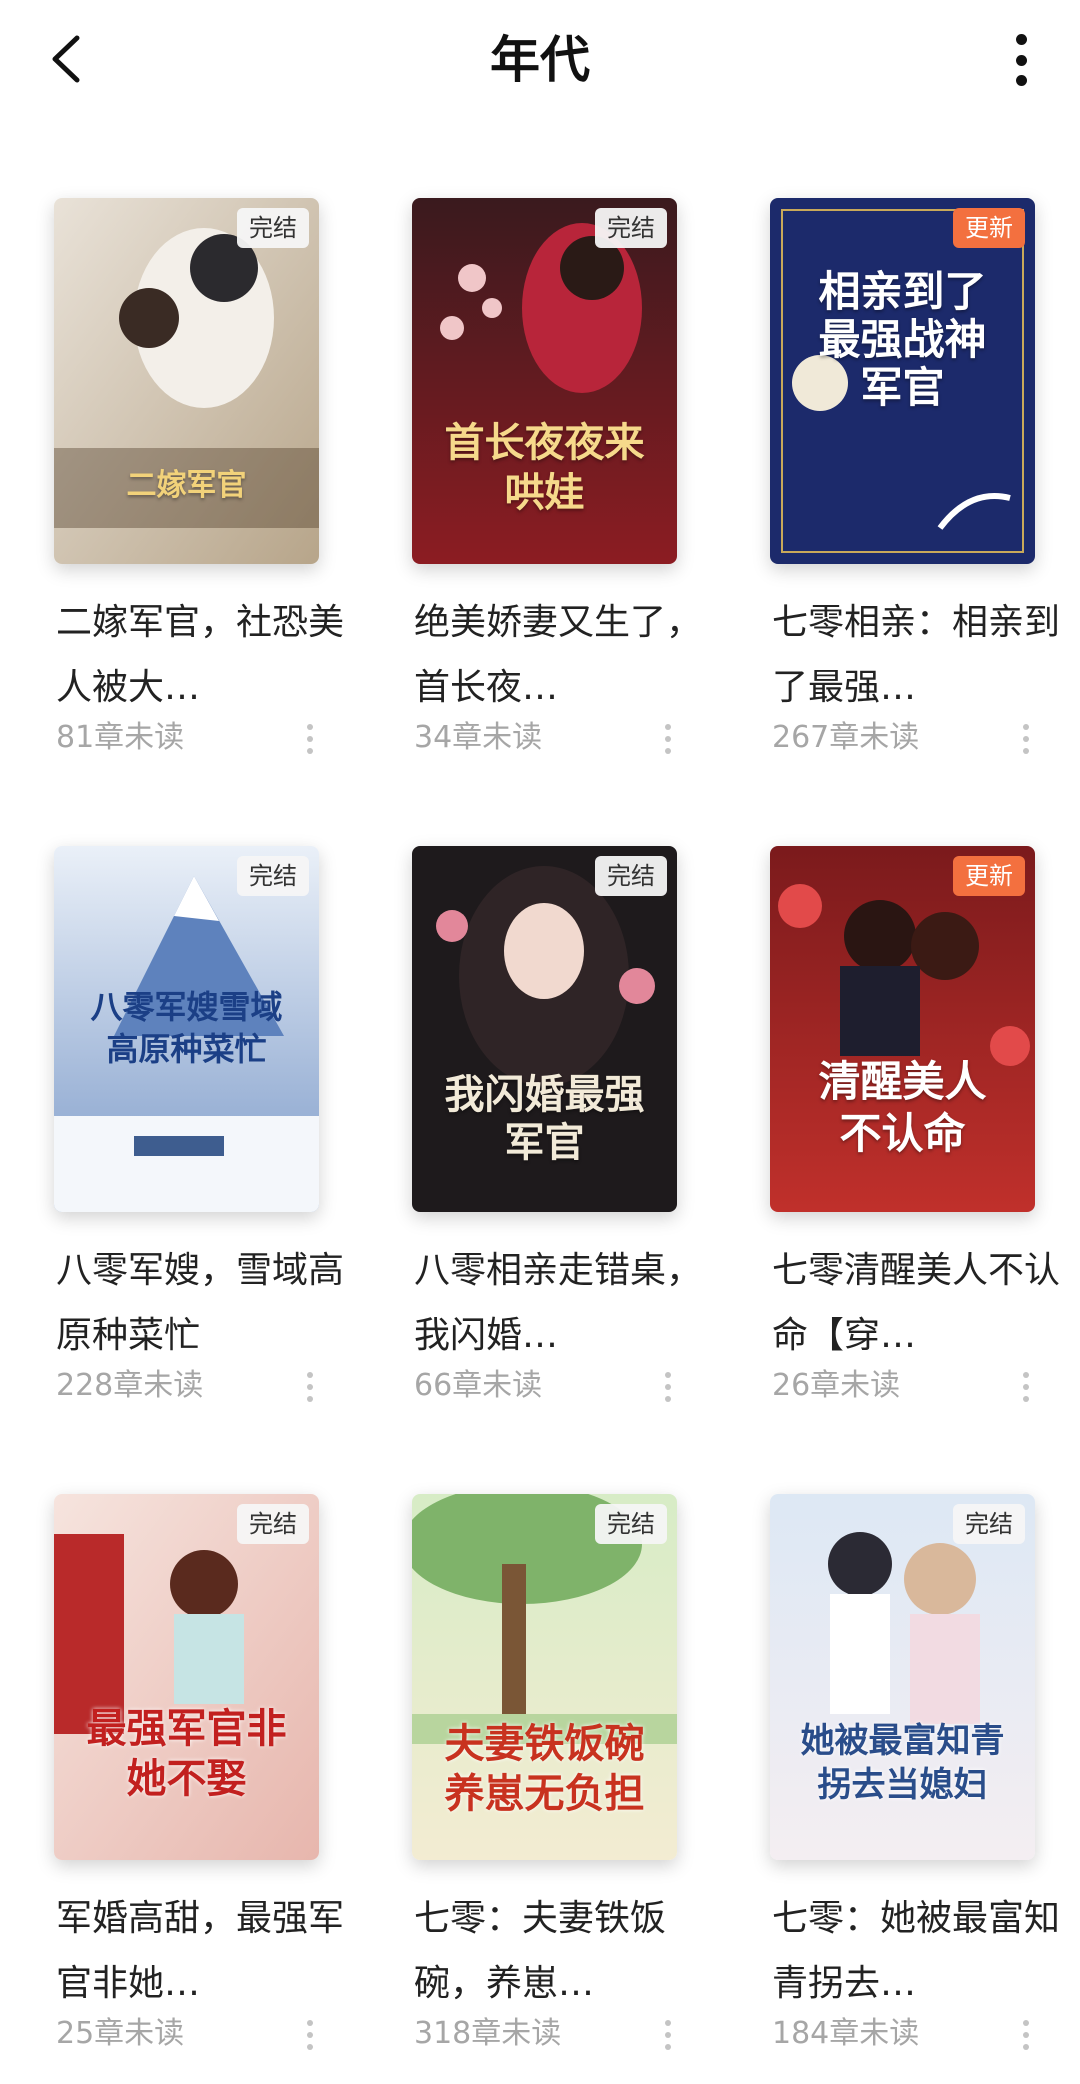  What do you see at coordinates (130, 1385) in the screenshot?
I see `unread-count: 228章未读` at bounding box center [130, 1385].